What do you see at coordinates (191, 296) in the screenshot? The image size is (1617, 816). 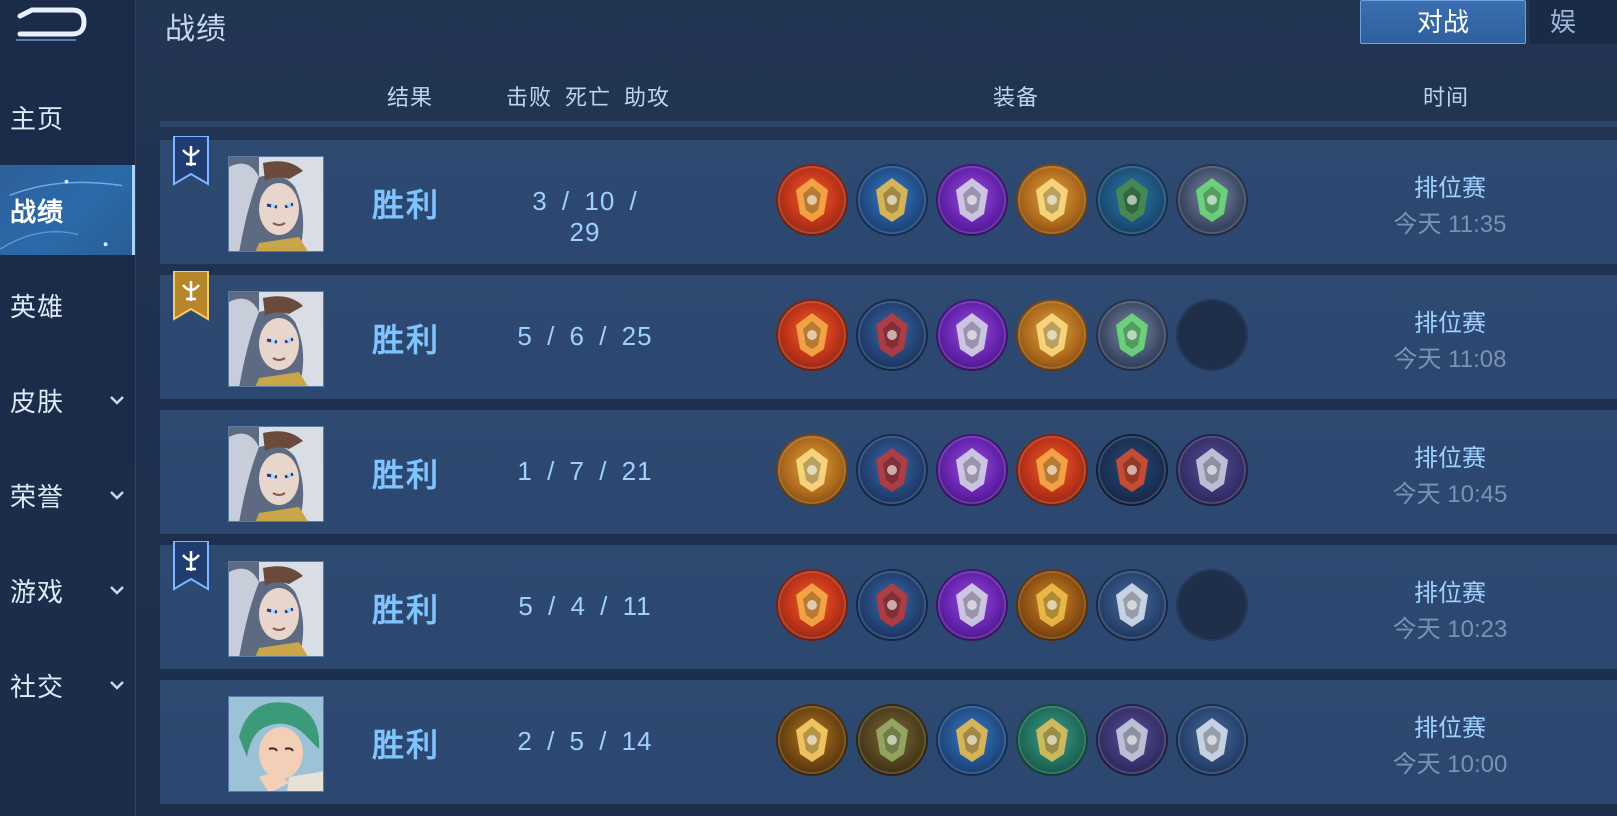 I see `gold-rank-badge-icon` at bounding box center [191, 296].